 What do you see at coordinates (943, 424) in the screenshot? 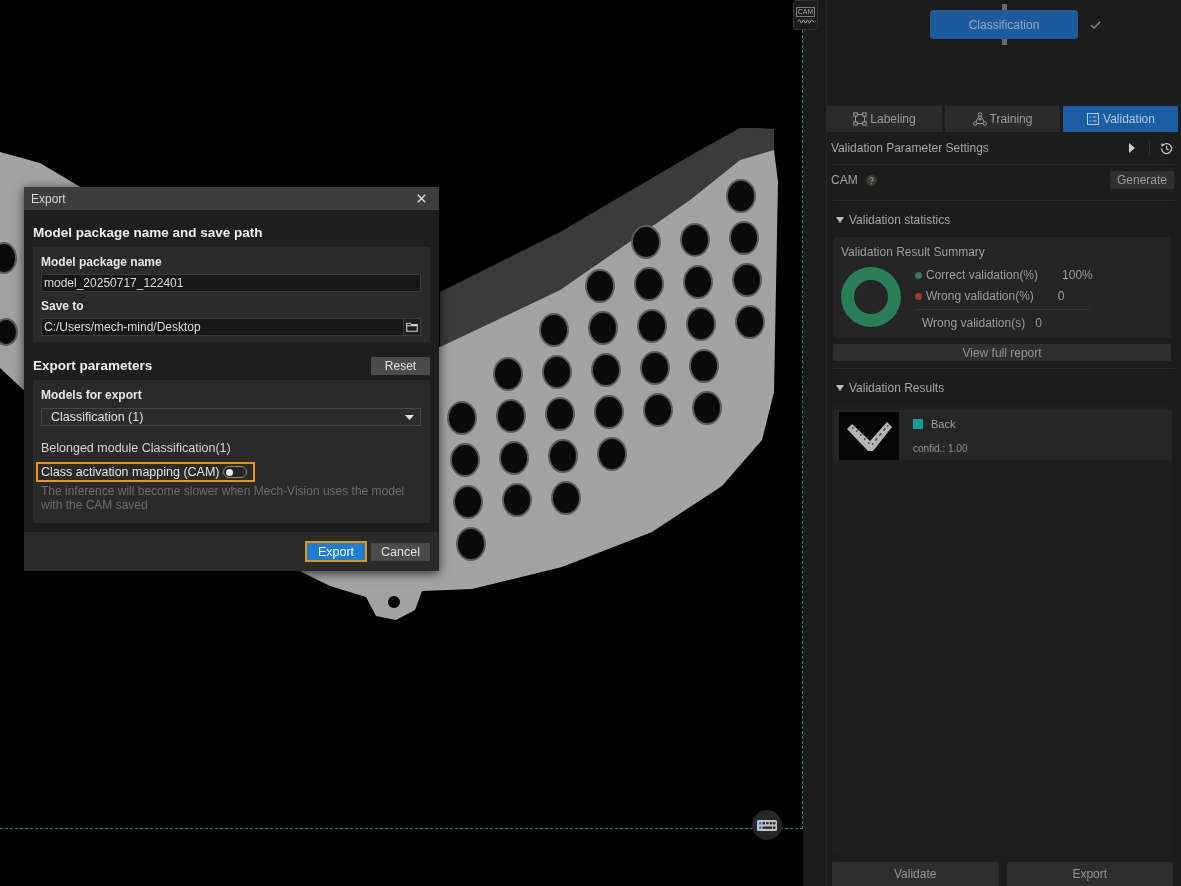
I see `class-label: Back` at bounding box center [943, 424].